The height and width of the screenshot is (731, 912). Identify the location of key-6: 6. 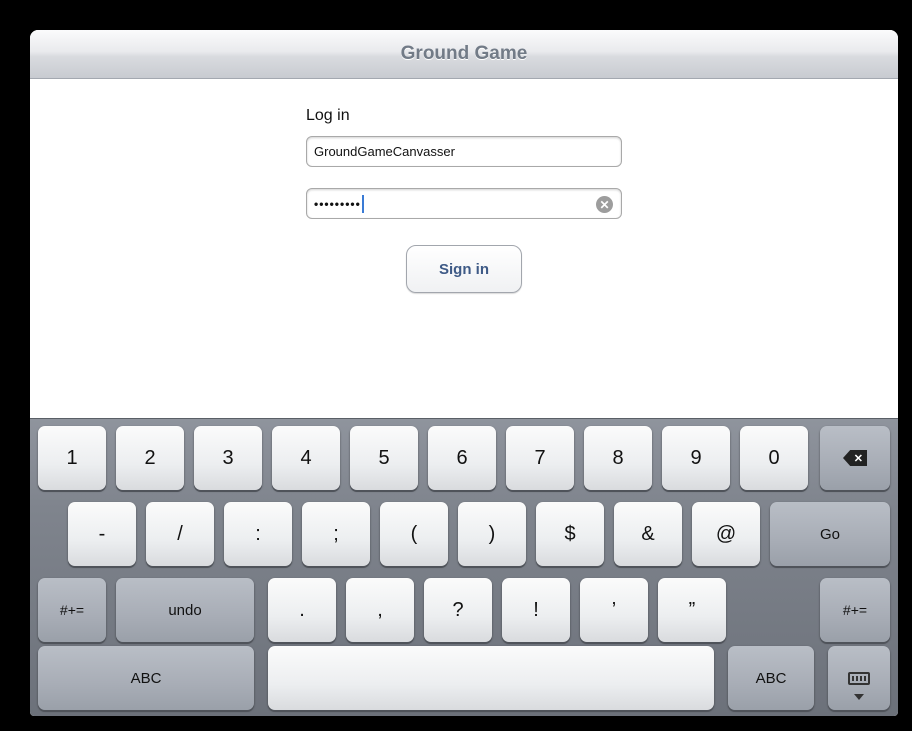
(462, 458).